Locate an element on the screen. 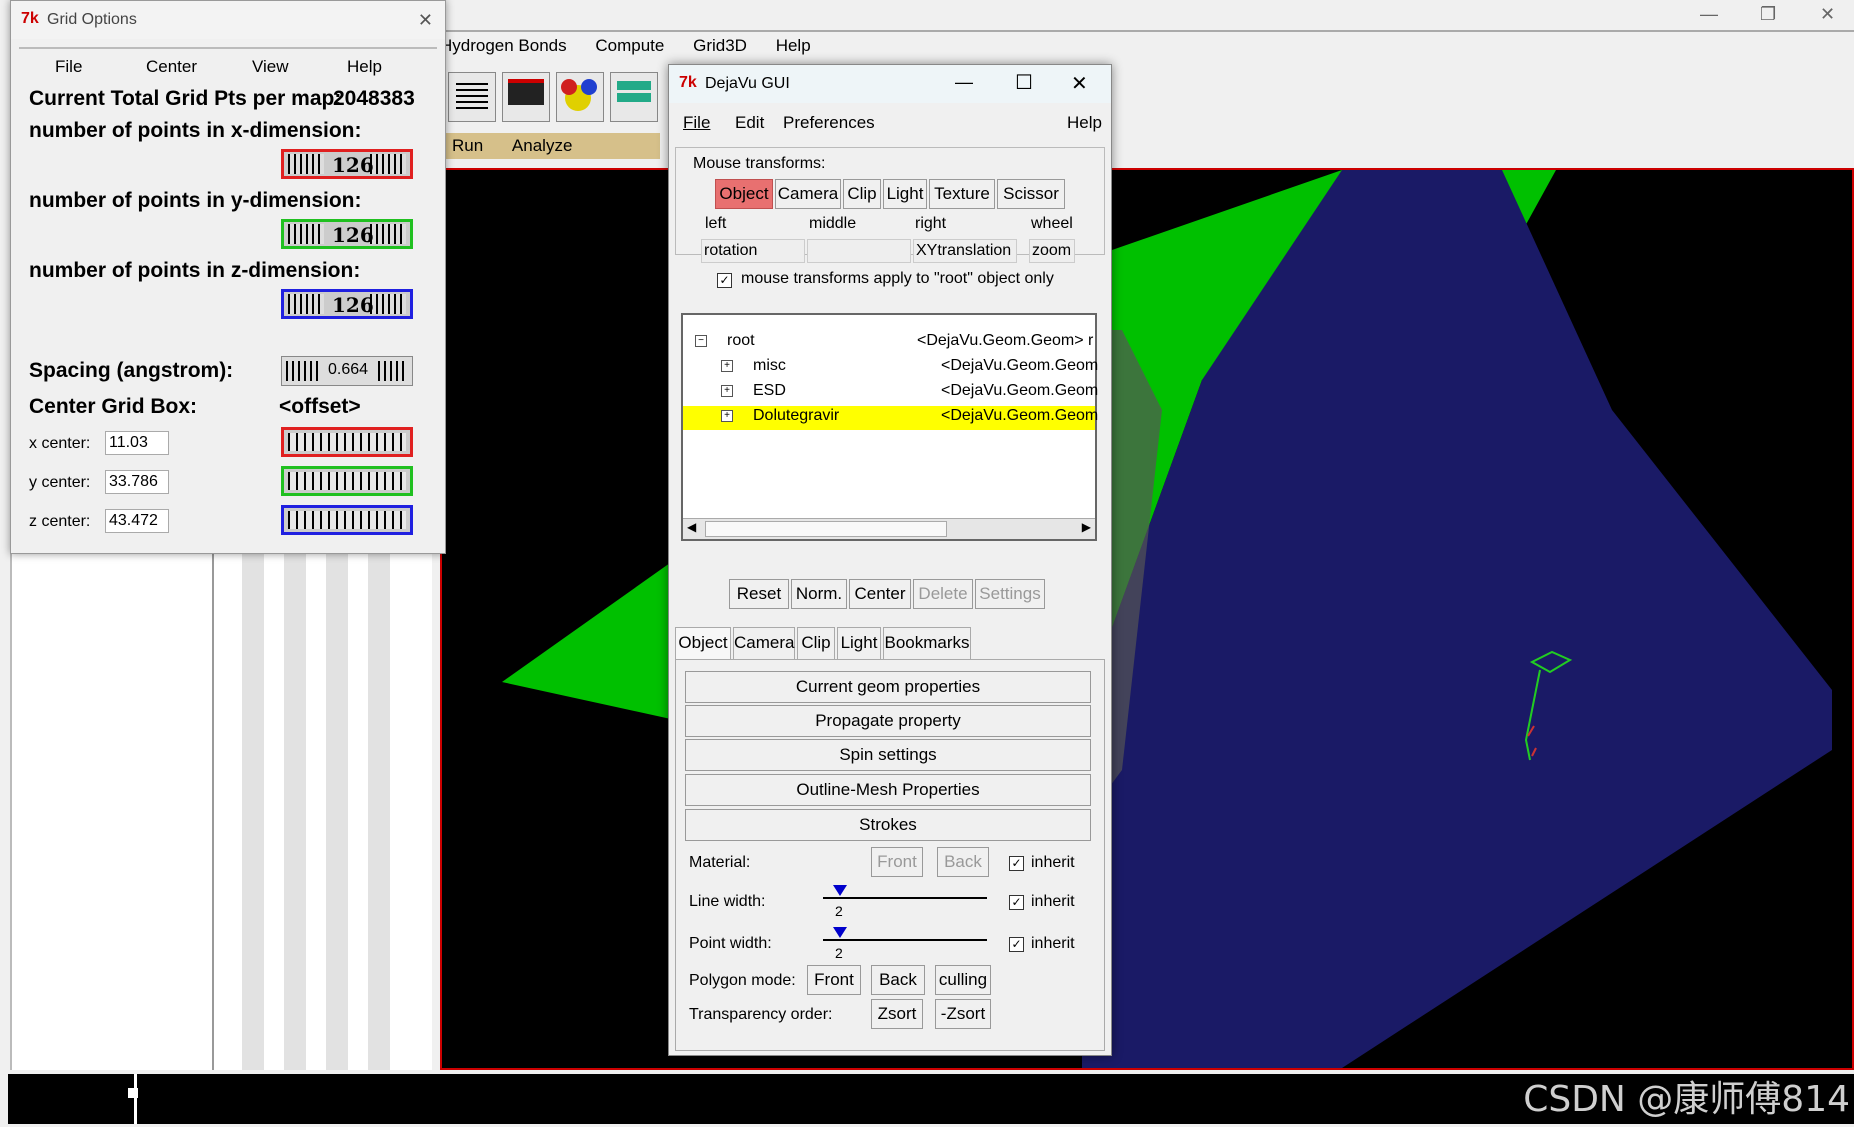 This screenshot has height=1127, width=1854. polygon-back-button: Back is located at coordinates (898, 980).